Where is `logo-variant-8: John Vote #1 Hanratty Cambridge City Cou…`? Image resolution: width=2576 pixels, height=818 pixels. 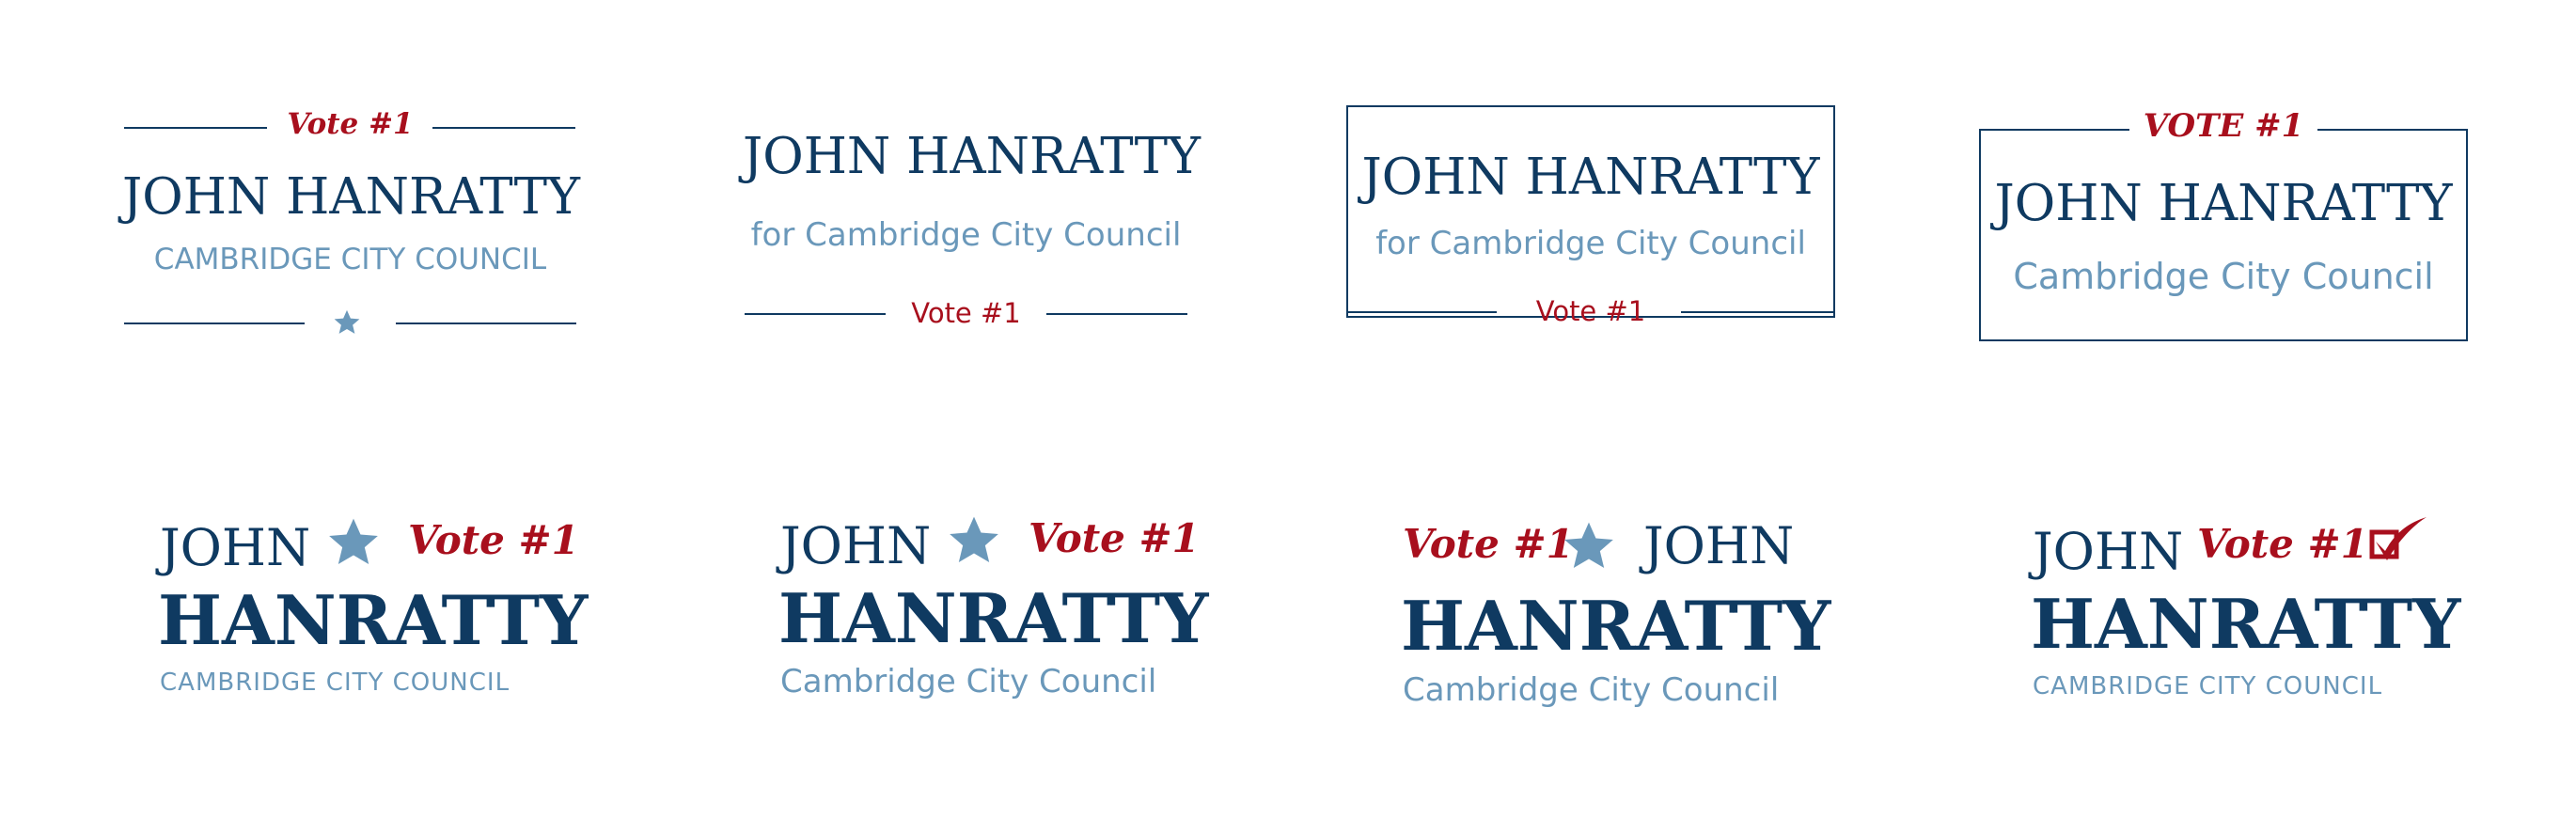
logo-variant-8: John Vote #1 Hanratty Cambridge City Cou… is located at coordinates (2246, 612).